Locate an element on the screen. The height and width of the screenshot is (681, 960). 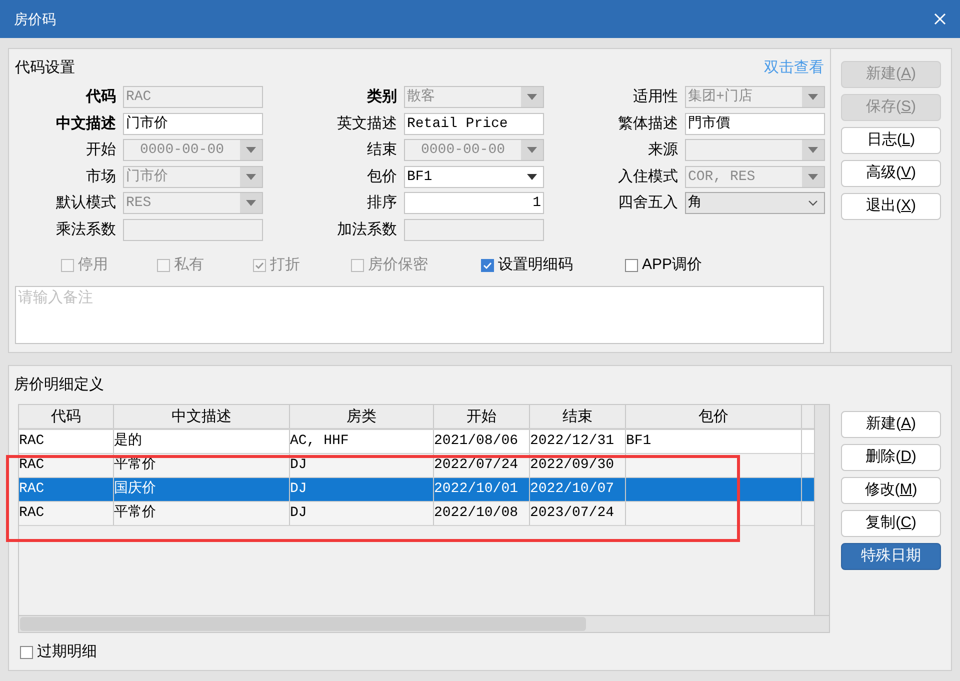
column-header: 中文描述 is located at coordinates (202, 416).